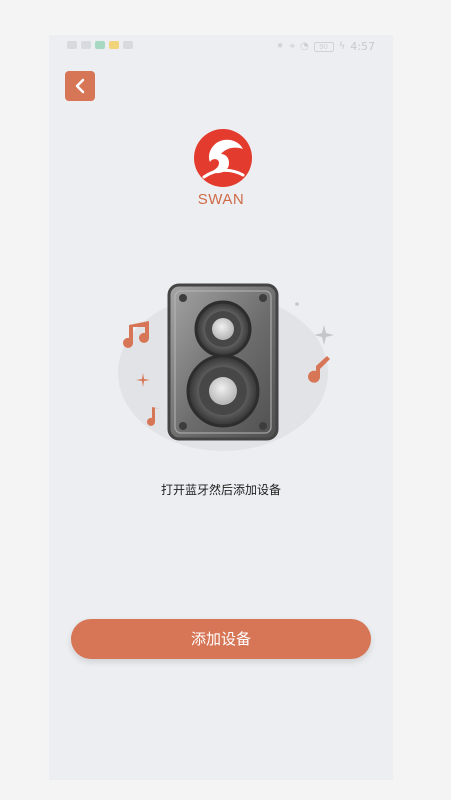 The height and width of the screenshot is (800, 451). Describe the element at coordinates (292, 46) in the screenshot. I see `location-icon: ⌖` at that location.